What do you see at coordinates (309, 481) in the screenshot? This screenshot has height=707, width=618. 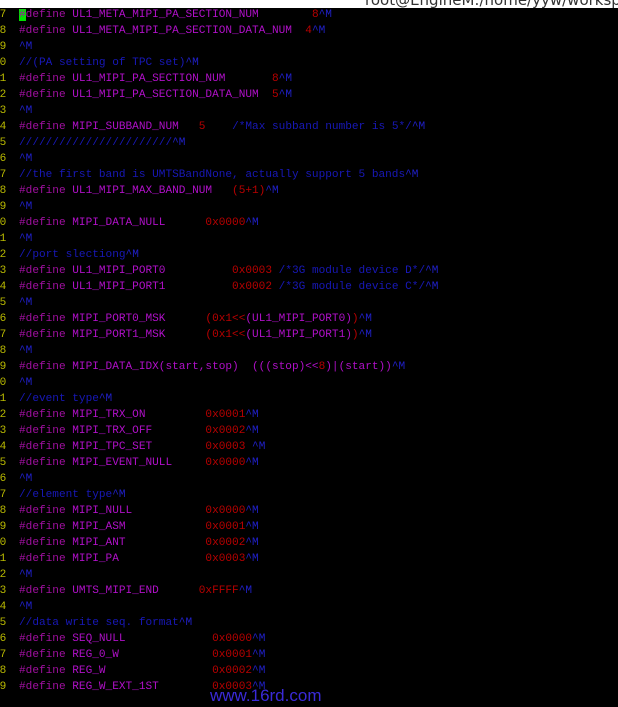 I see `code-line: 16 ^M` at bounding box center [309, 481].